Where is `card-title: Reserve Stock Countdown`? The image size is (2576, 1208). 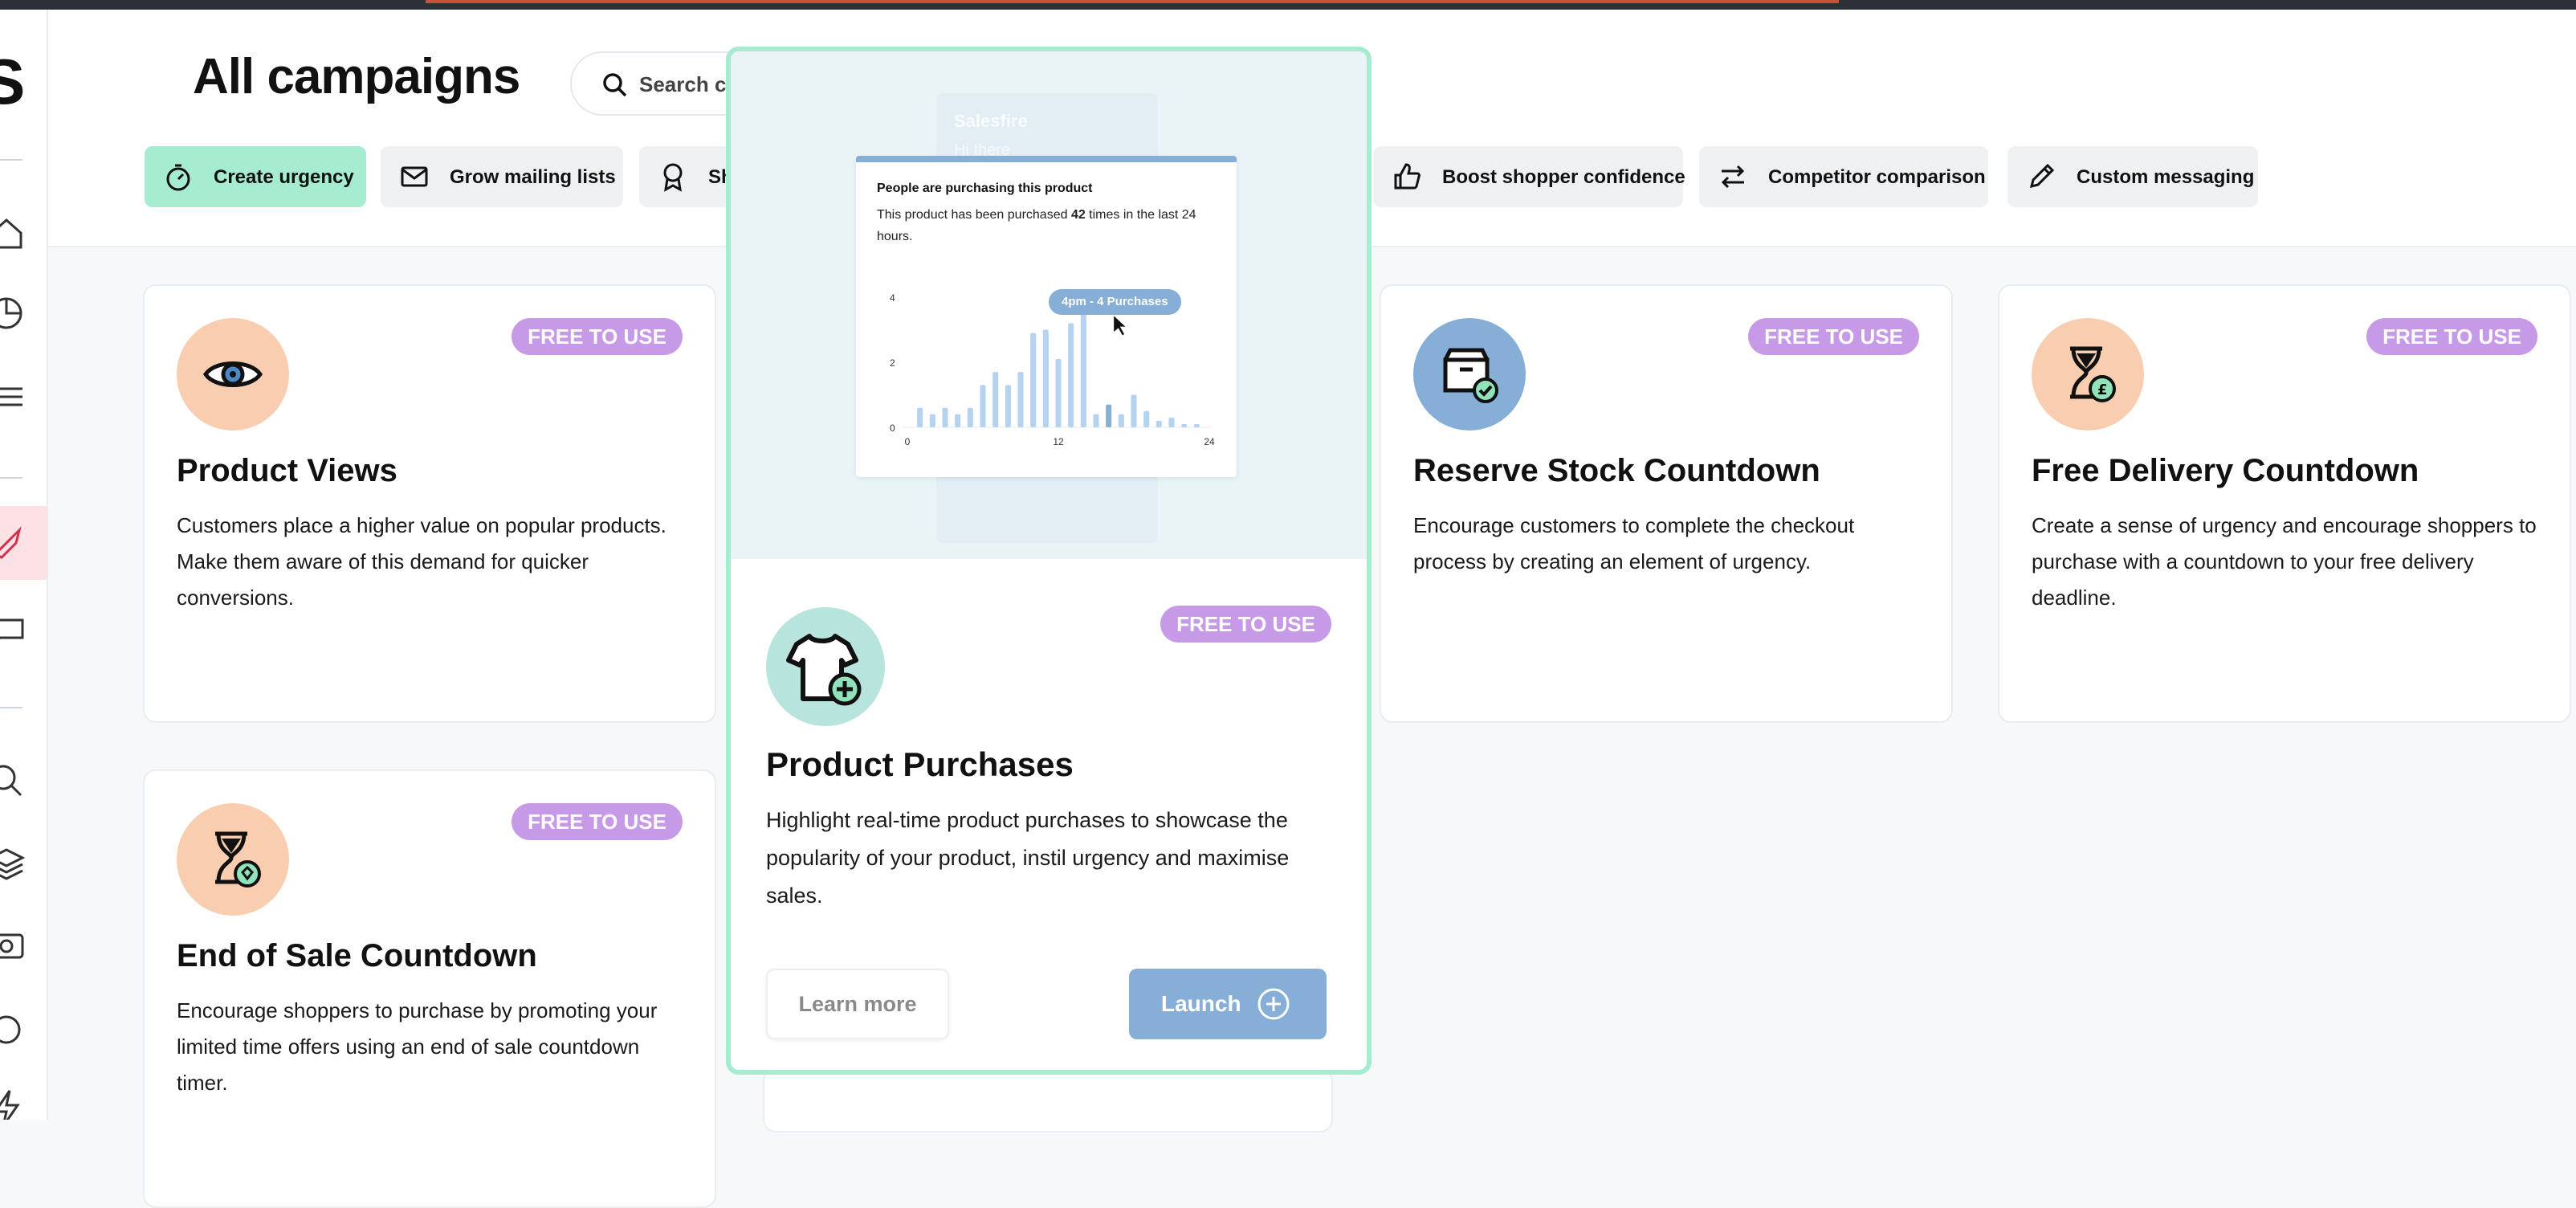
card-title: Reserve Stock Countdown is located at coordinates (1616, 470).